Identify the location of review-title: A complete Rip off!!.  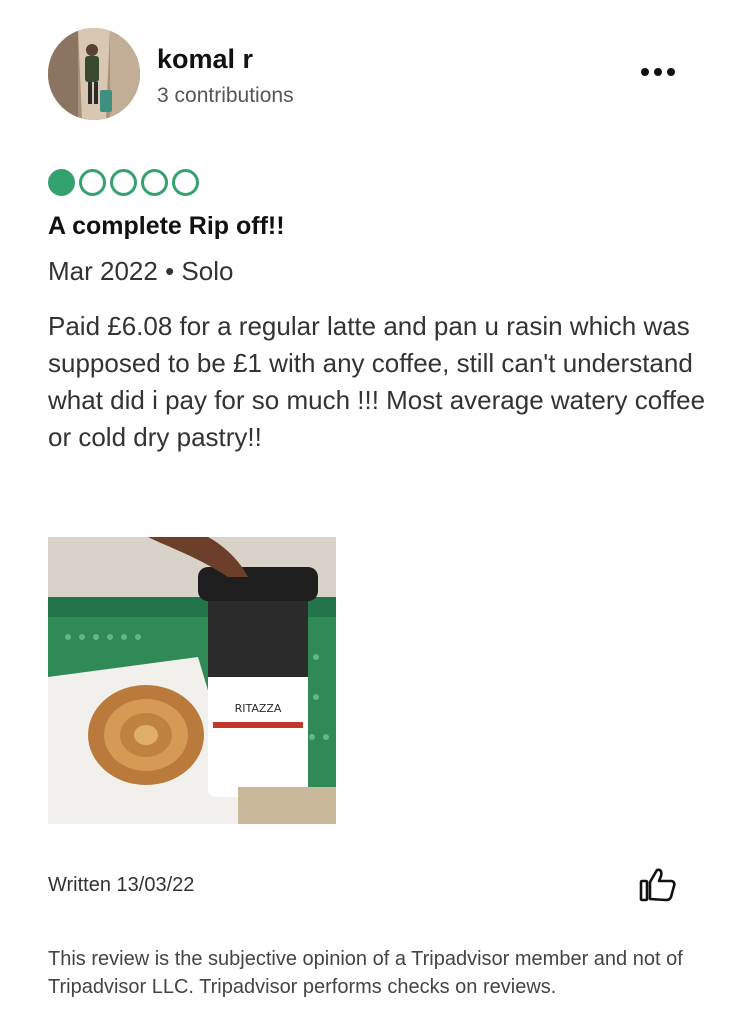
(166, 226).